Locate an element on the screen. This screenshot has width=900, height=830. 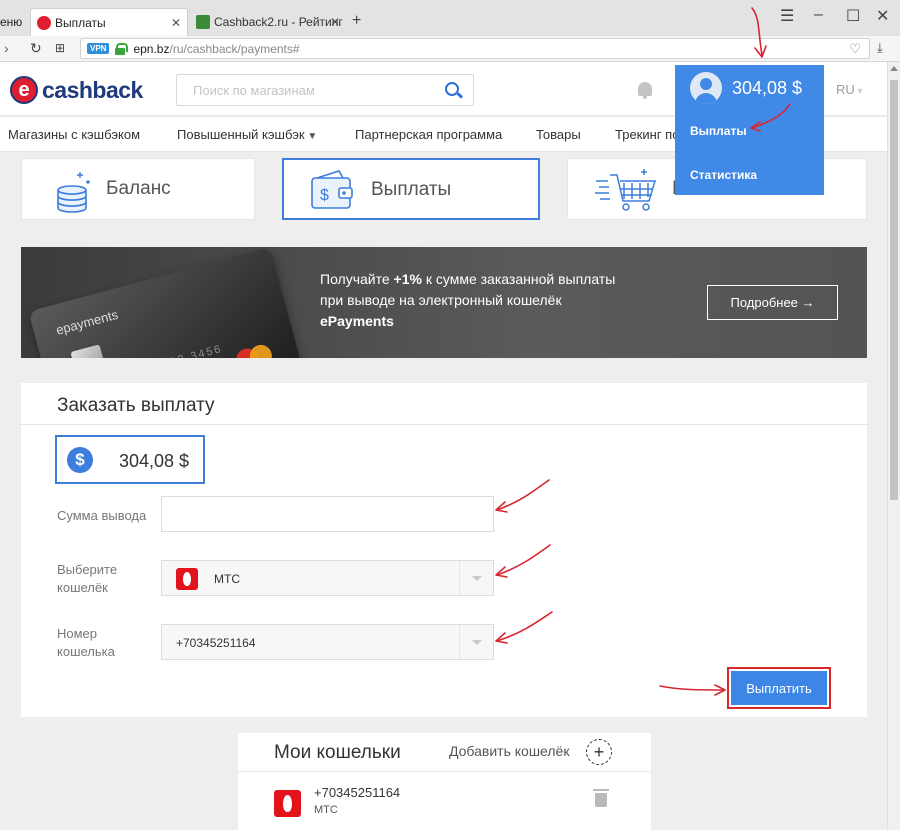
wallet-number-select: +70345251164 is located at coordinates (327, 642).